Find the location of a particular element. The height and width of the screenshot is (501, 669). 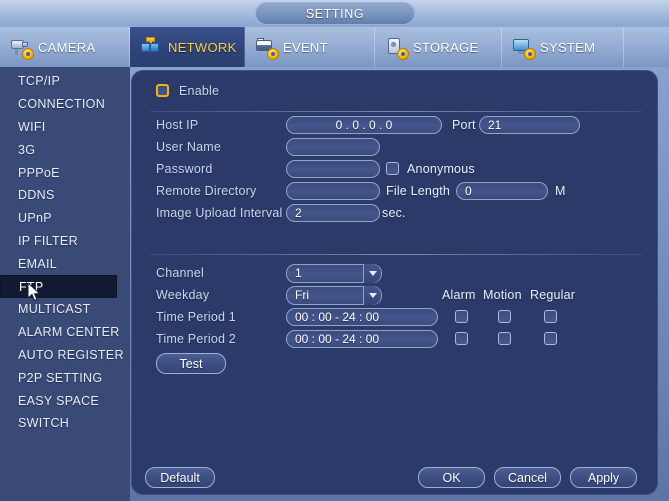

sidebar-item-upnp: UPnP is located at coordinates (65, 218).